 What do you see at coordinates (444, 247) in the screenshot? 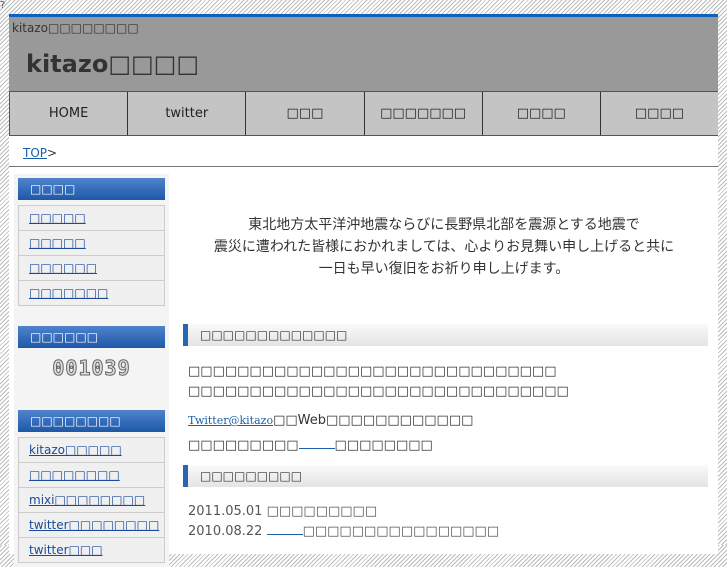
I see `message-line: 震災に遭われた皆様におかれましては、心よりお見舞い申し上げると共に` at bounding box center [444, 247].